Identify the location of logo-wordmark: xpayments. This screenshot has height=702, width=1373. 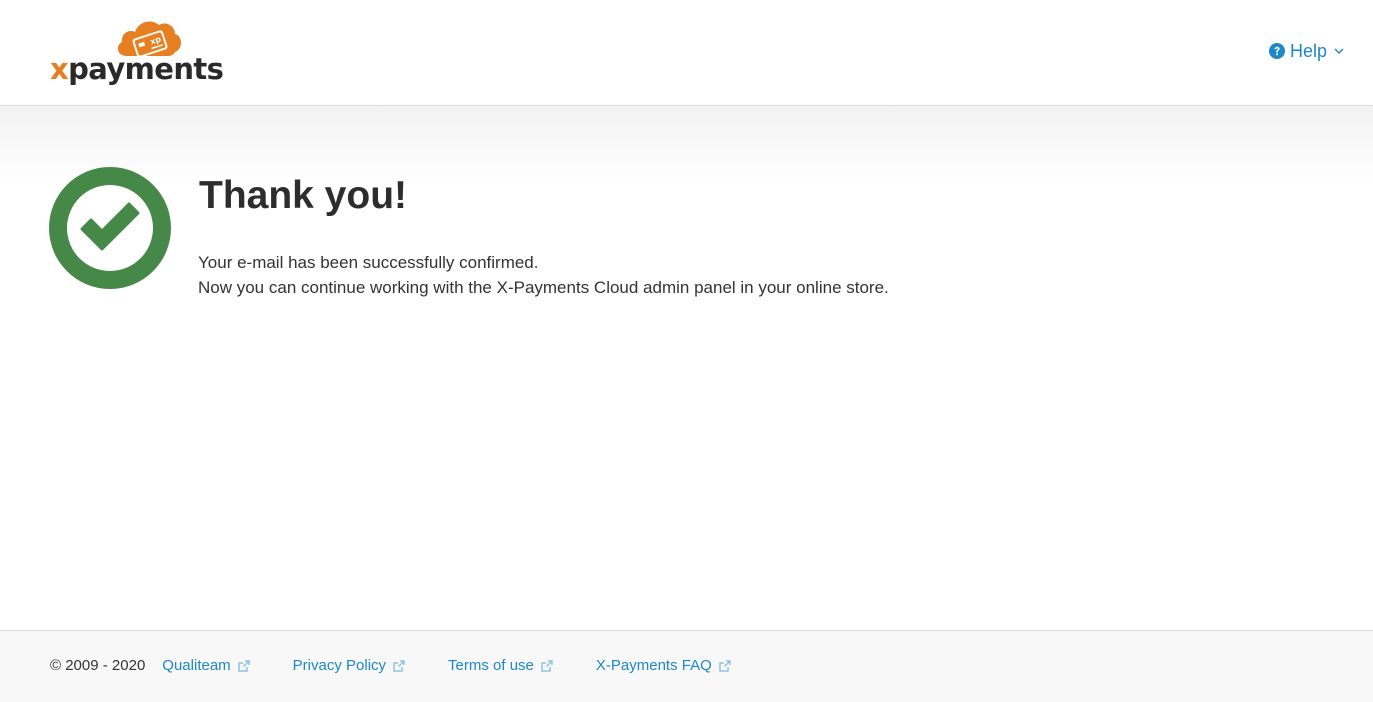
(137, 69).